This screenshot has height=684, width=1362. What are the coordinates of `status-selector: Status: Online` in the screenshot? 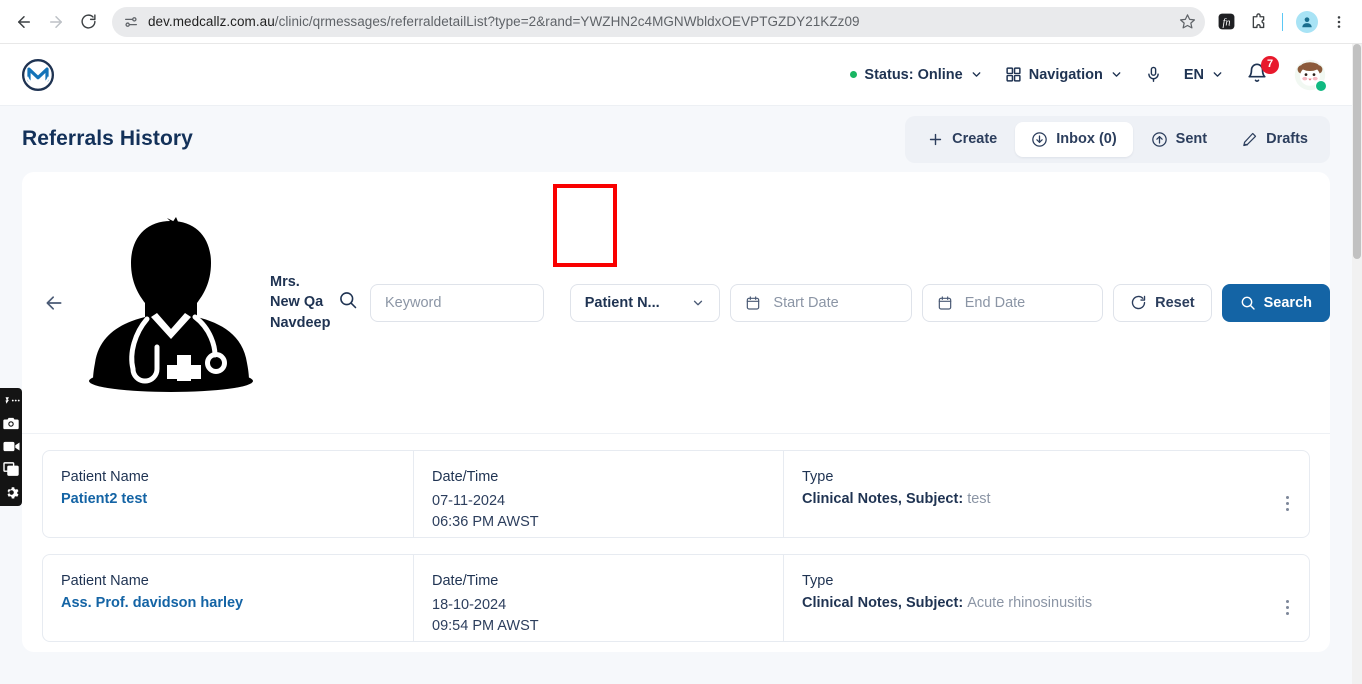 It's located at (916, 75).